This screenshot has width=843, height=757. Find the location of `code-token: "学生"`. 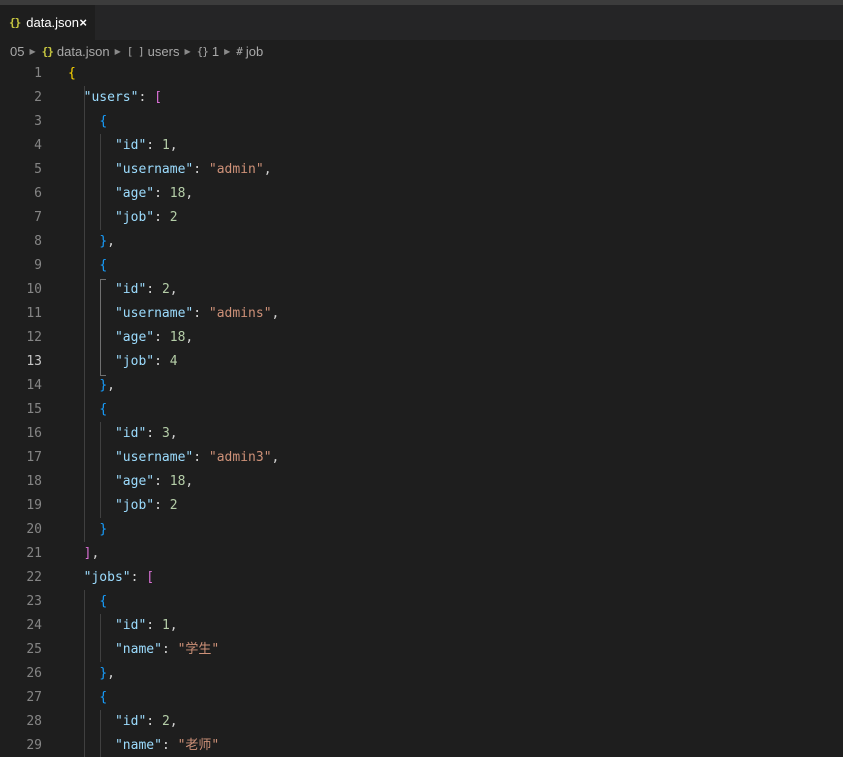

code-token: "学生" is located at coordinates (198, 649).